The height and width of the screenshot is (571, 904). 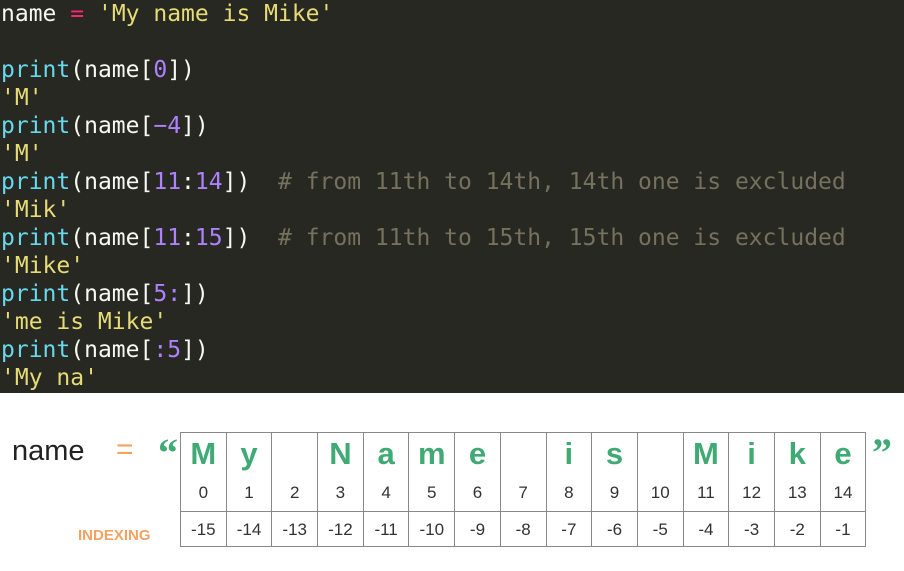 What do you see at coordinates (452, 294) in the screenshot?
I see `code-line: print(name[5:])` at bounding box center [452, 294].